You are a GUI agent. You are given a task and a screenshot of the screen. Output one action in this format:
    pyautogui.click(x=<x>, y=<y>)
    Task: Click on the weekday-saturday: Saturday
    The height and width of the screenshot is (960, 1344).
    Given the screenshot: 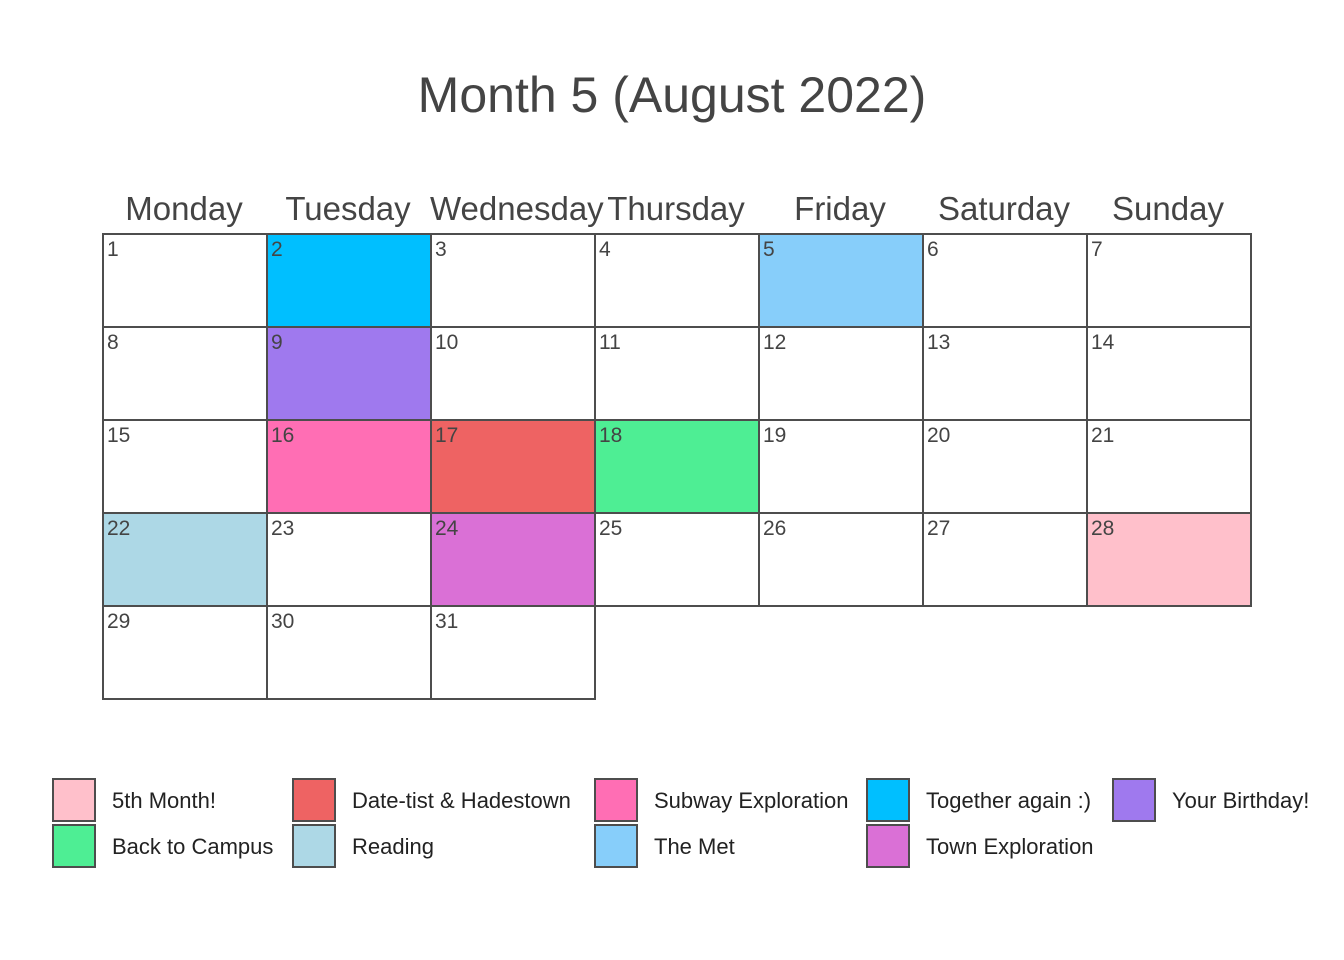 What is the action you would take?
    pyautogui.click(x=1004, y=208)
    